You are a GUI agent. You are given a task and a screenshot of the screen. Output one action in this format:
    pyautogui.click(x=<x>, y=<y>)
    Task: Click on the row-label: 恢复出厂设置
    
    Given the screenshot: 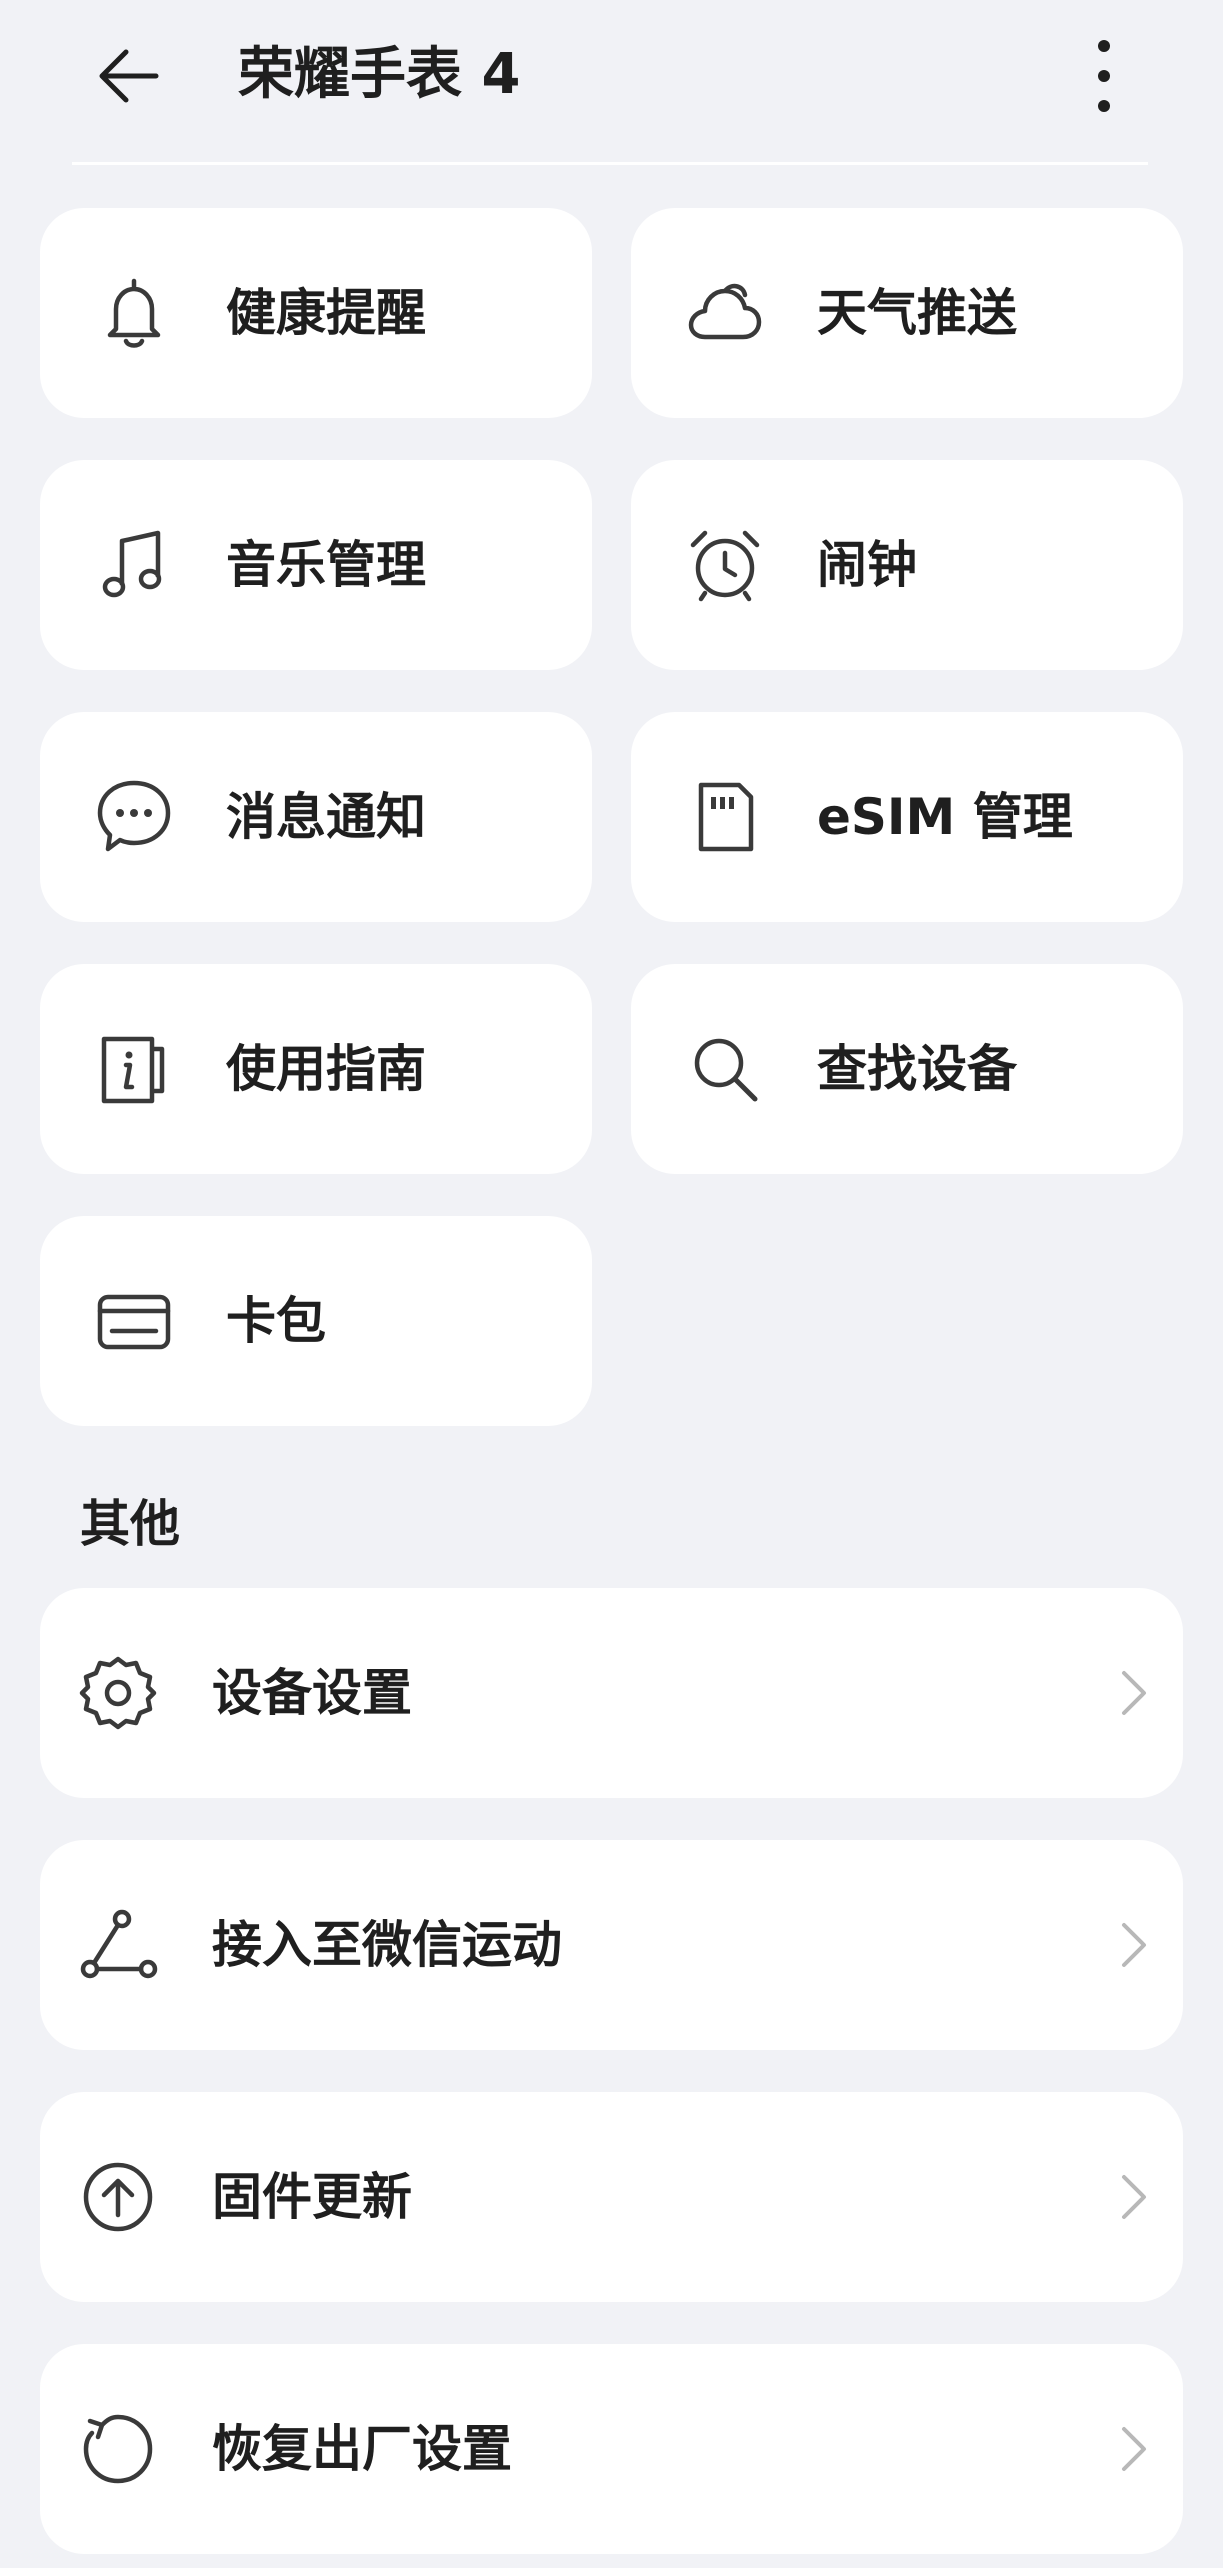 What is the action you would take?
    pyautogui.click(x=362, y=2449)
    